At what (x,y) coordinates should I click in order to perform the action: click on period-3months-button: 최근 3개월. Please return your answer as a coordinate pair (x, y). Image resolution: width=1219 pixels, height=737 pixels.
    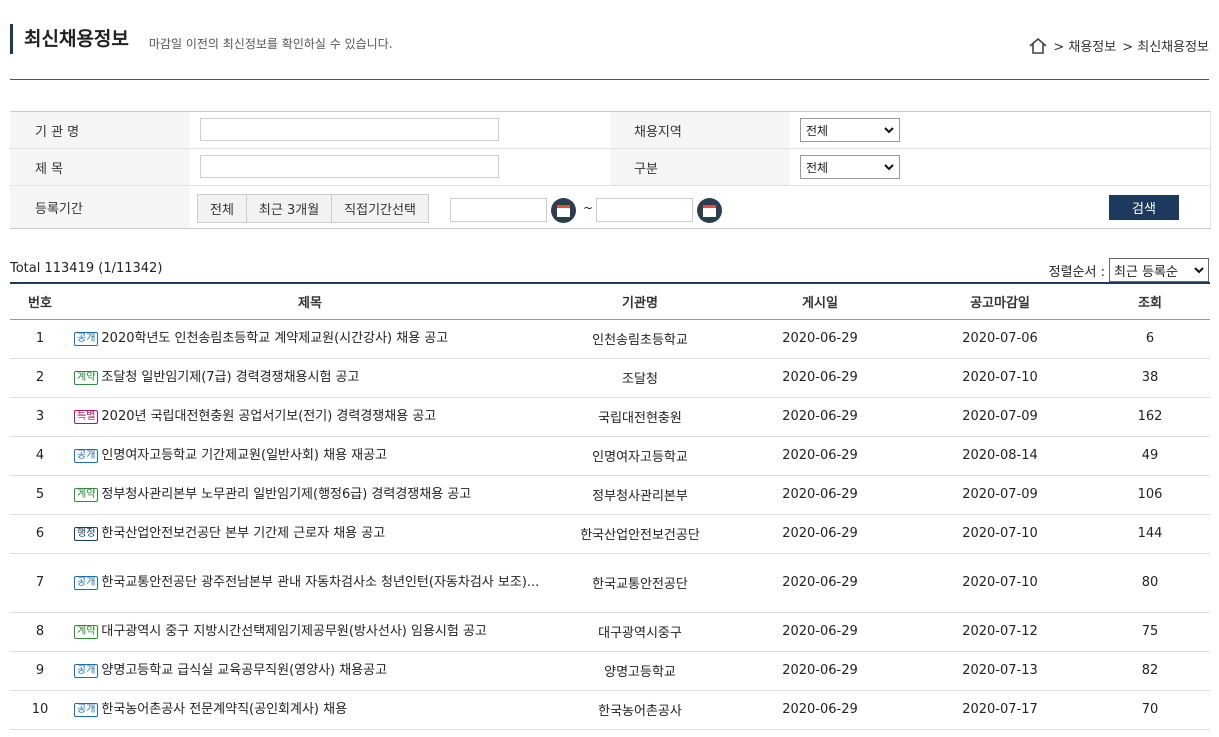
    Looking at the image, I should click on (289, 208).